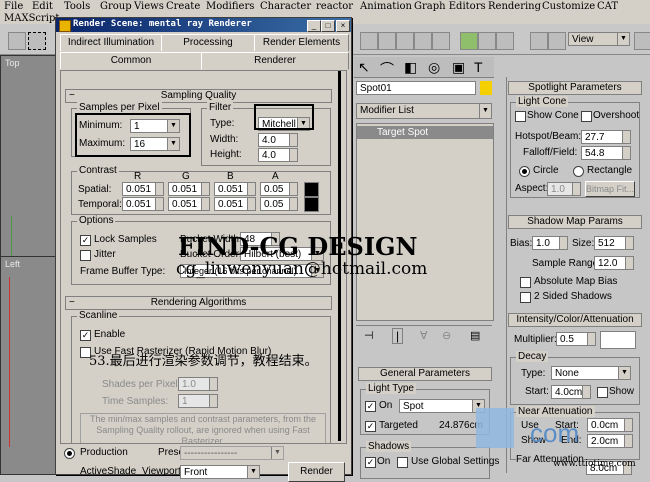  Describe the element at coordinates (550, 243) in the screenshot. I see `bias-spinner: 1.0` at that location.